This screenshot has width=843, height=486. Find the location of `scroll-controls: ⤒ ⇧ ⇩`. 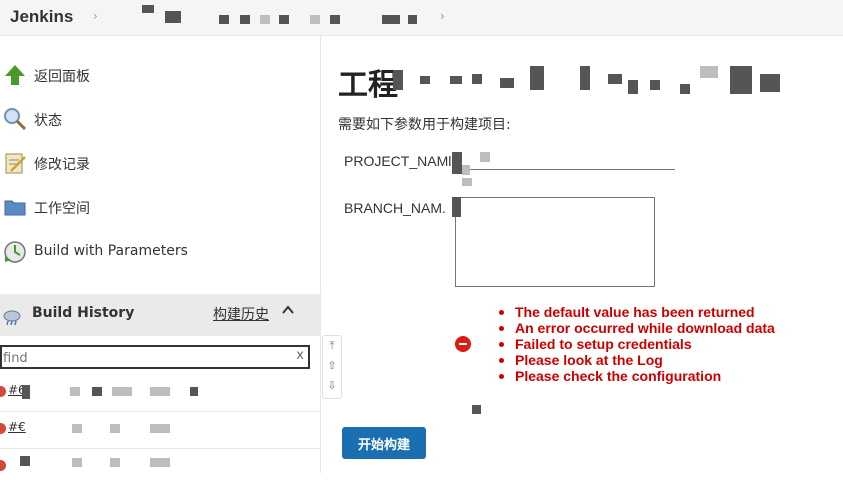

scroll-controls: ⤒ ⇧ ⇩ is located at coordinates (332, 367).